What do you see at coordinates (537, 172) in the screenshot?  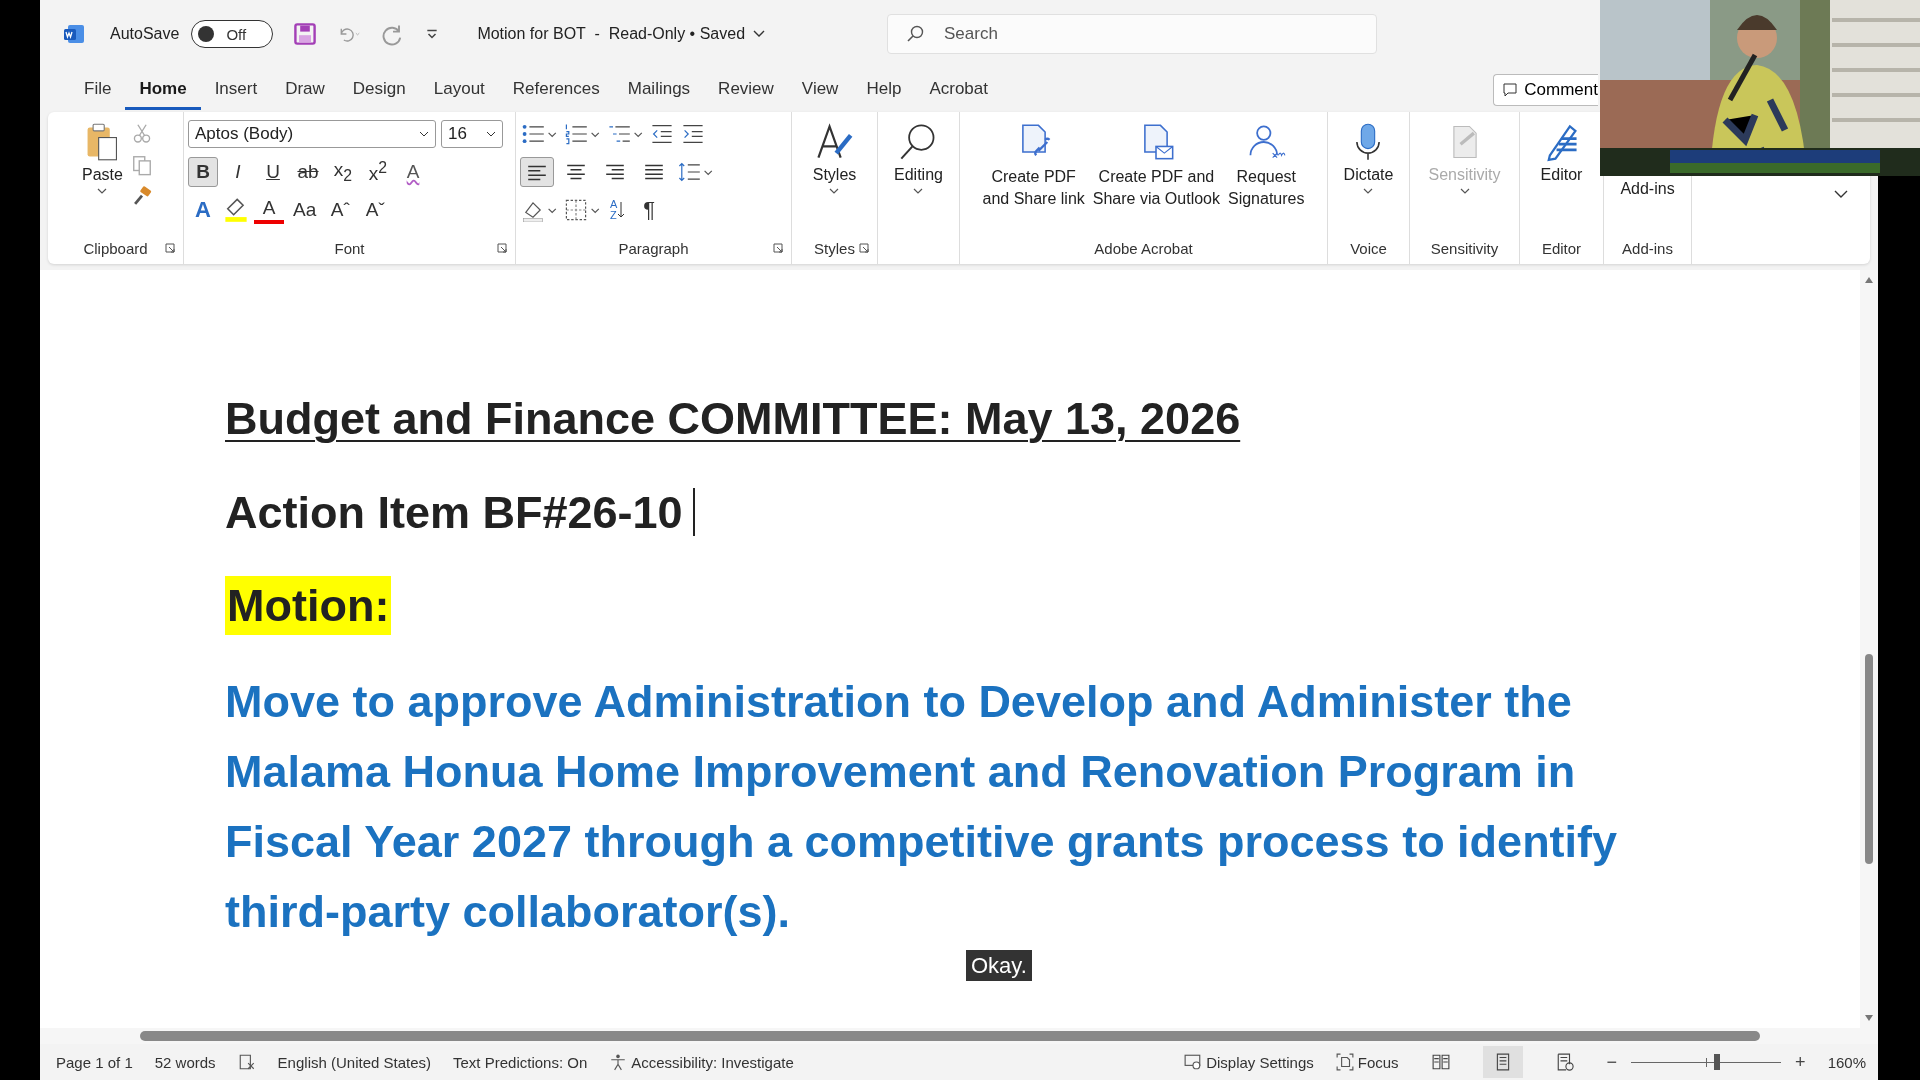 I see `align-button` at bounding box center [537, 172].